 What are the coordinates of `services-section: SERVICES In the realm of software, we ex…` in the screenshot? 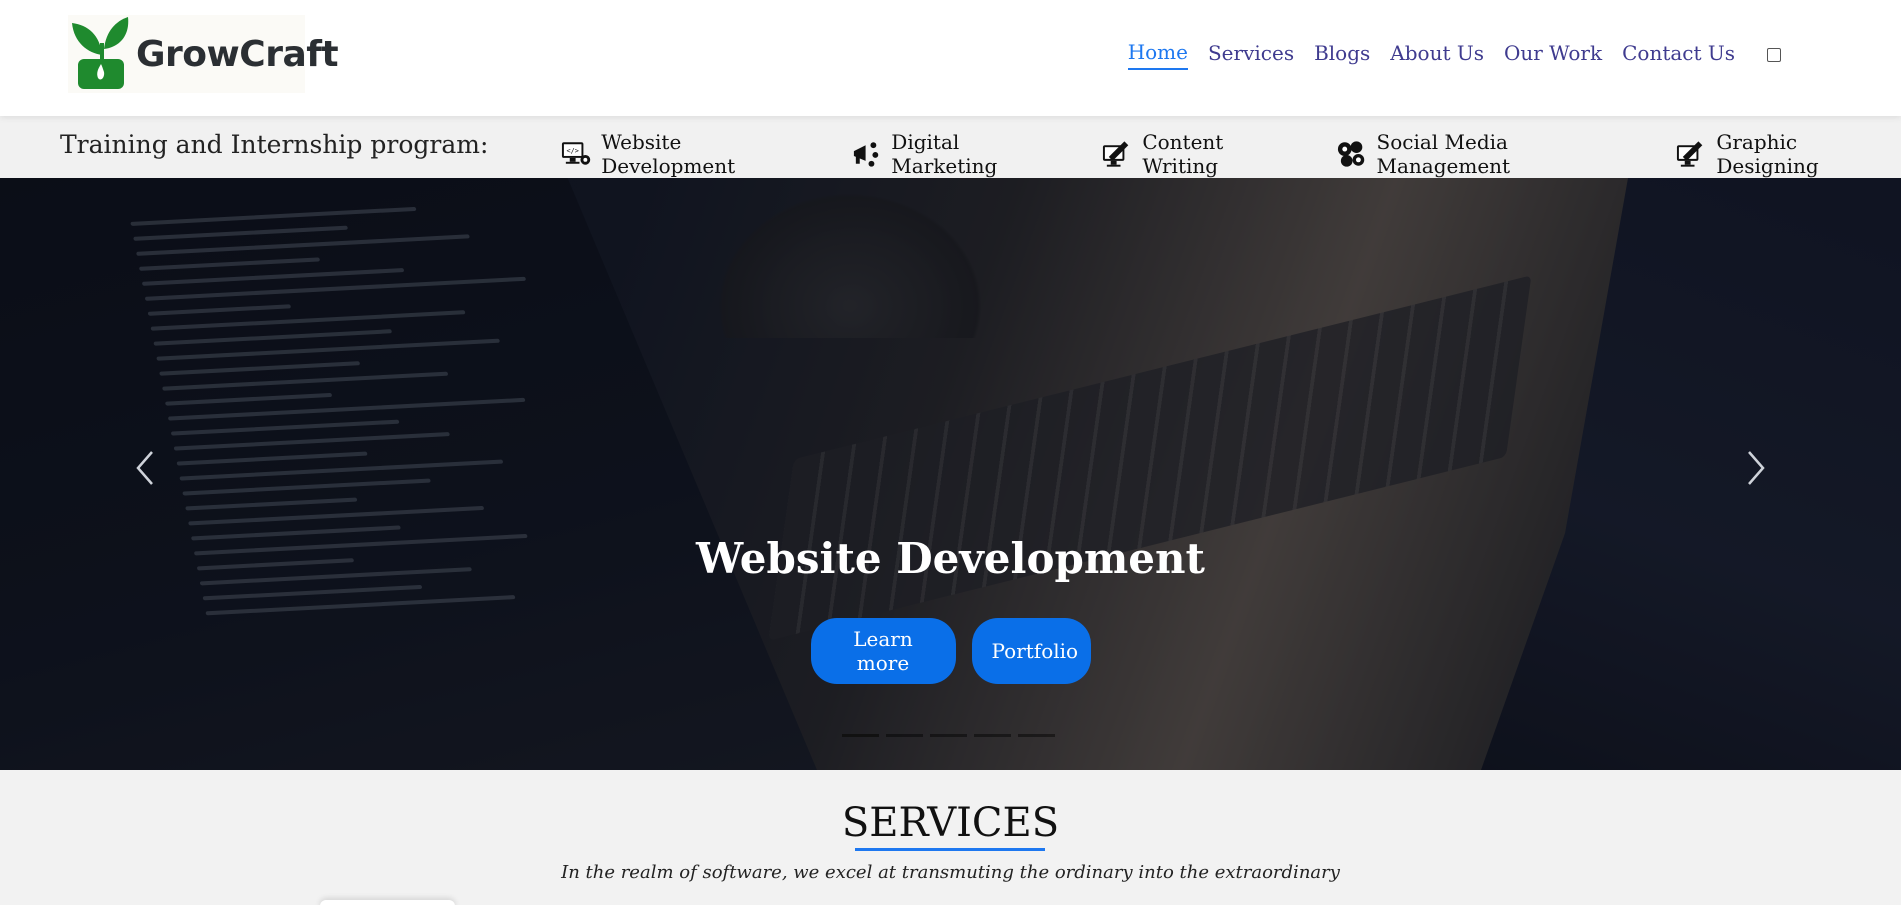 It's located at (950, 837).